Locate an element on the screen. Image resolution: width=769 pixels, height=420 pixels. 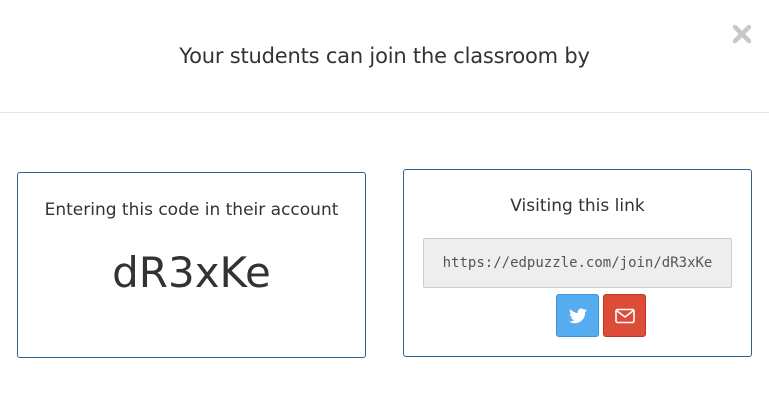
share-twitter-button is located at coordinates (577, 315).